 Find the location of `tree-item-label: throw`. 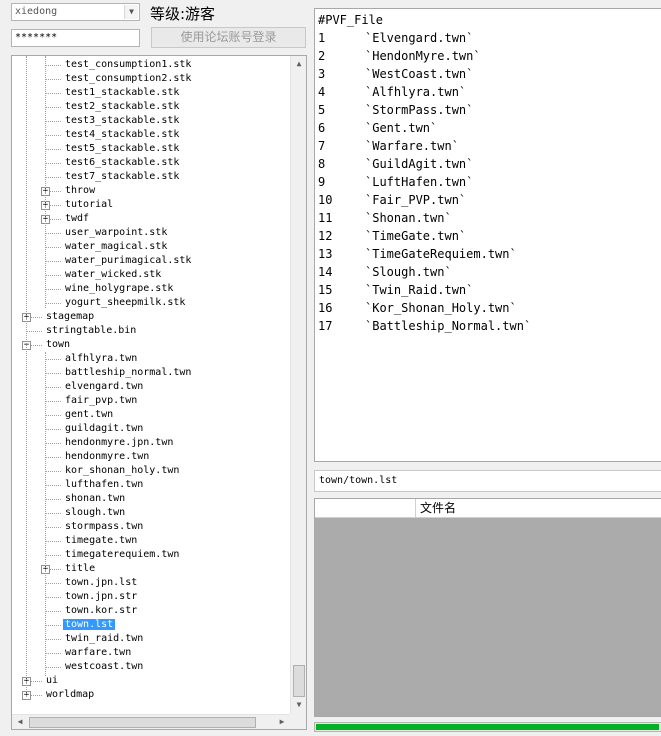

tree-item-label: throw is located at coordinates (80, 190).